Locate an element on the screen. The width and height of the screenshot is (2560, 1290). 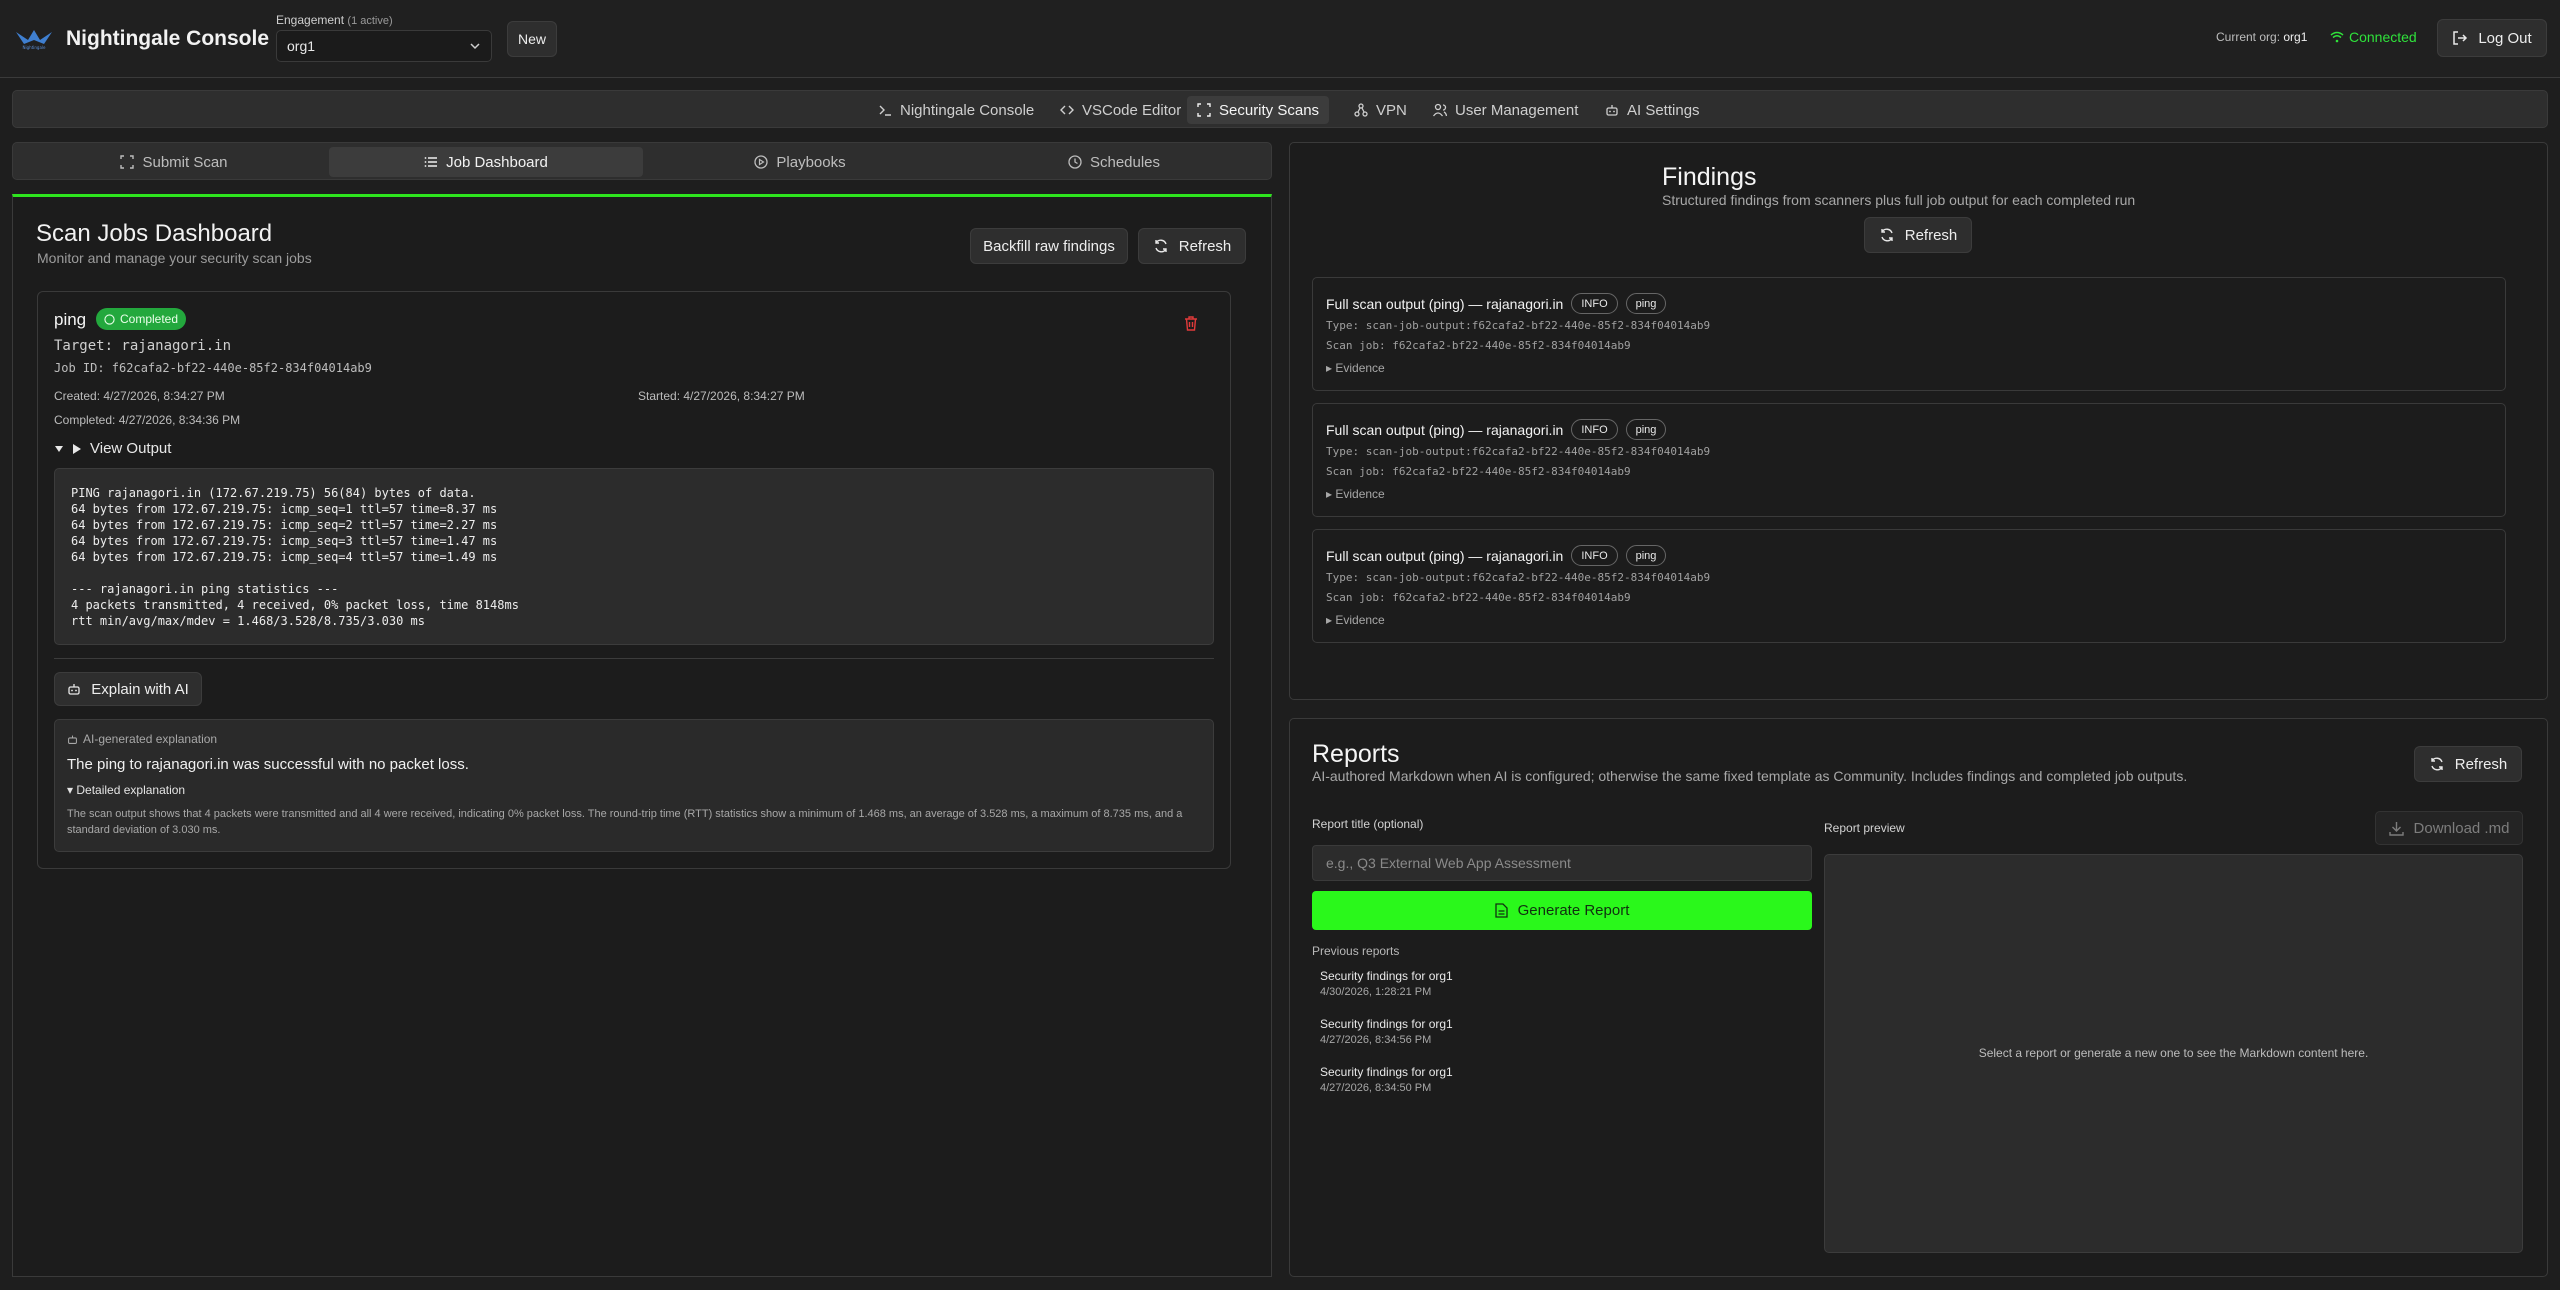
nav-item-nightingale-console: Nightingale Console is located at coordinates (956, 110).